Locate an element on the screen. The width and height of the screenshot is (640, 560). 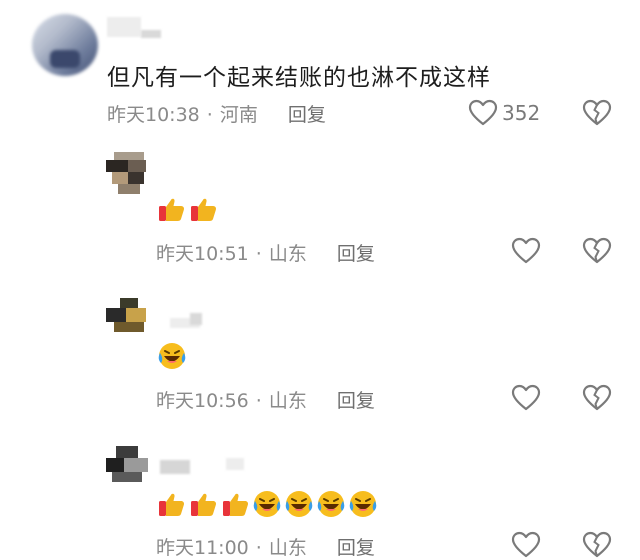
reply-2-meta: 昨天10:56 · 山东 回复 is located at coordinates (265, 399).